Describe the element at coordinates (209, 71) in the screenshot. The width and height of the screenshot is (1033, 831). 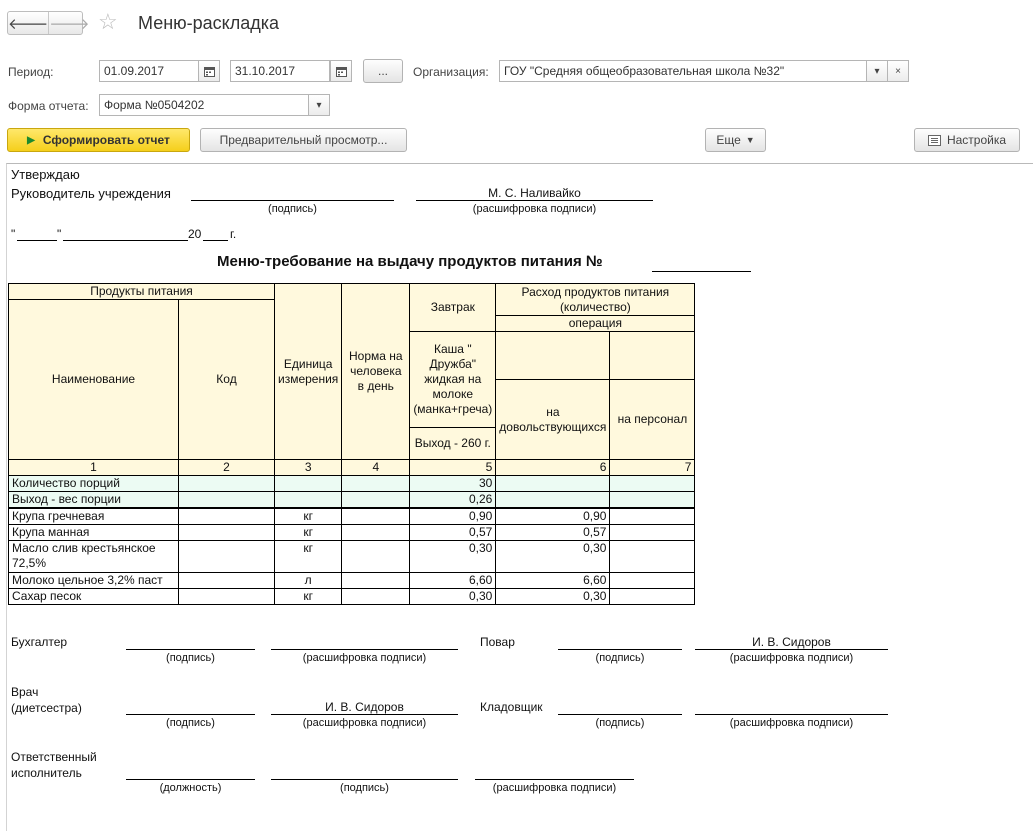
I see `date-from-calendar-button` at that location.